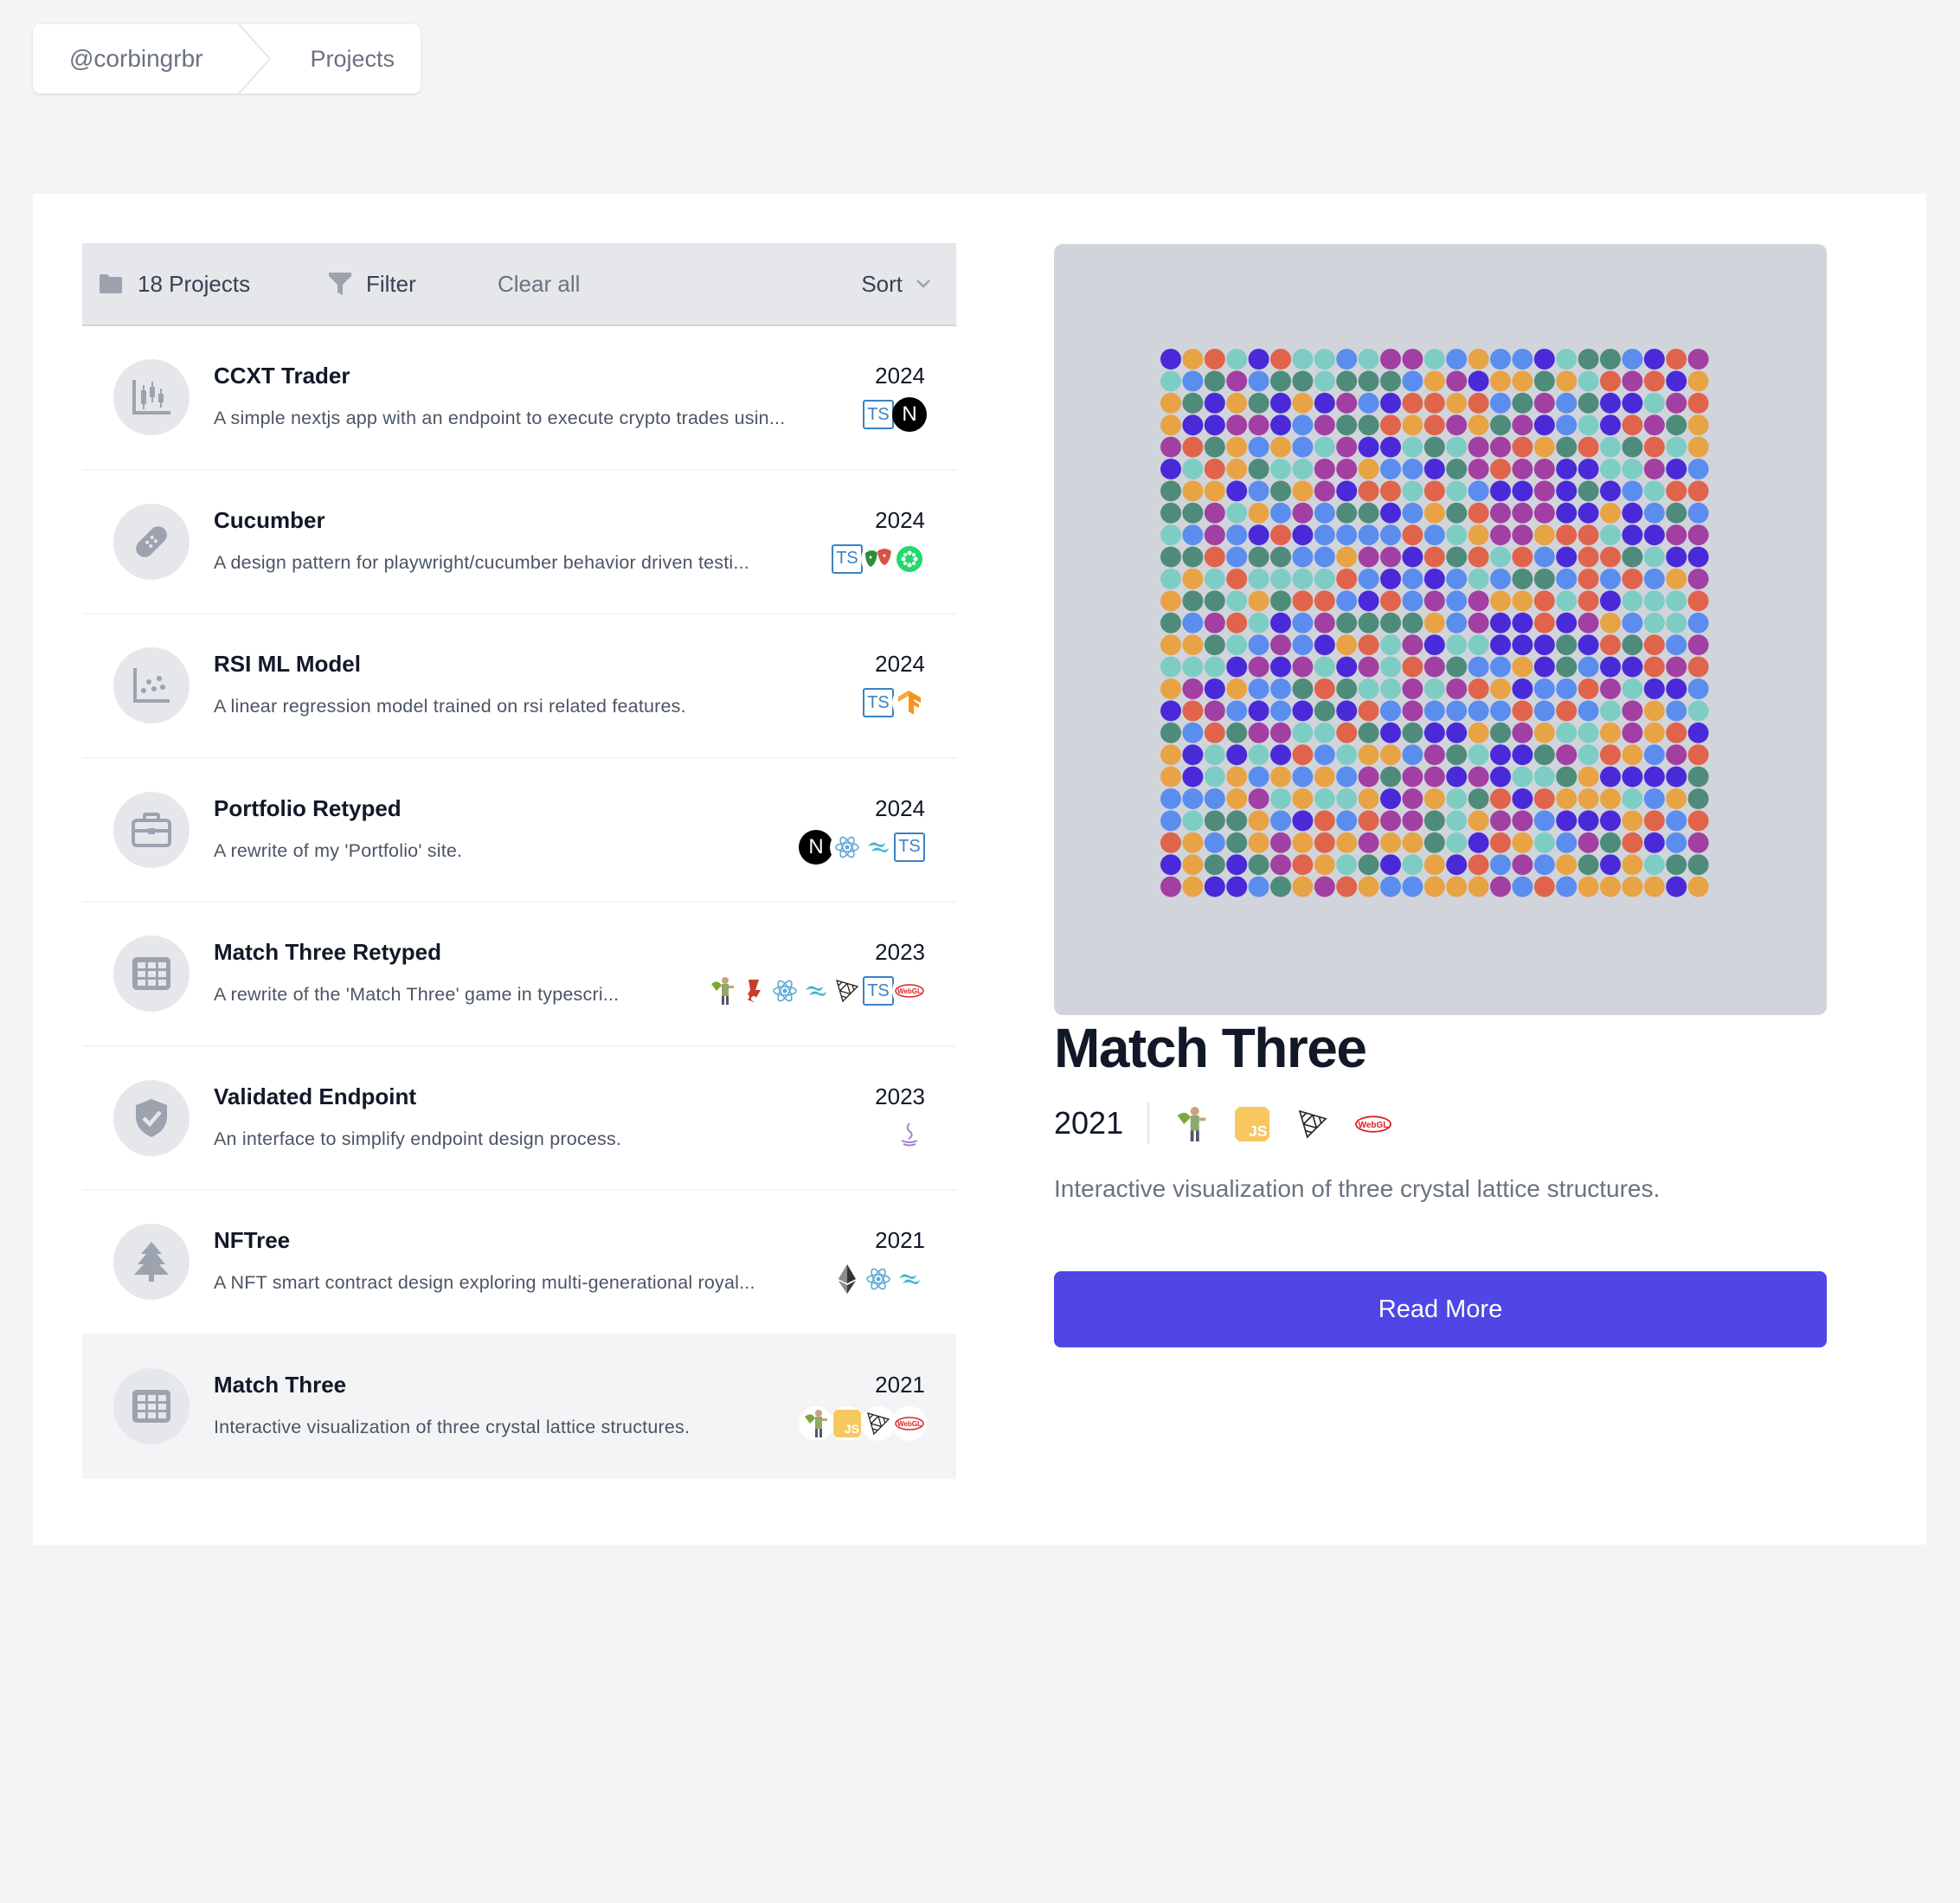 The image size is (1960, 1903). What do you see at coordinates (909, 1423) in the screenshot?
I see `webgl-icon: WebGL` at bounding box center [909, 1423].